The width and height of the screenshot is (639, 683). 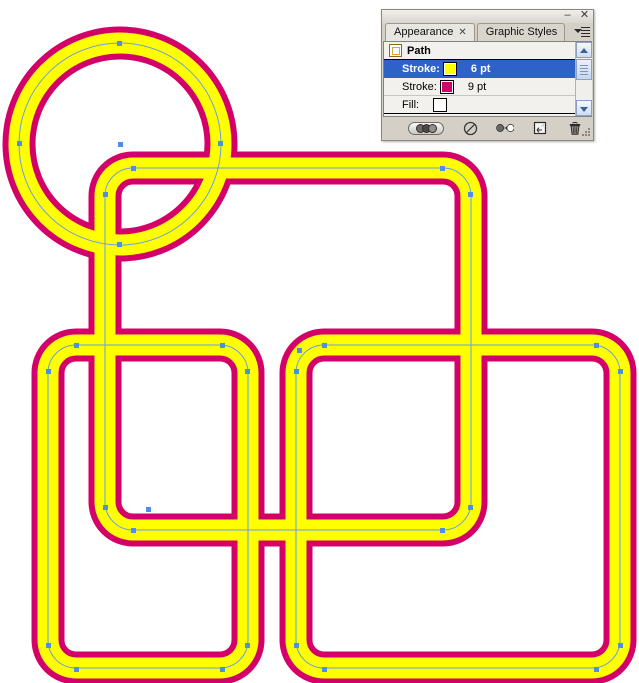 I want to click on down-arrow-glyph, so click(x=584, y=109).